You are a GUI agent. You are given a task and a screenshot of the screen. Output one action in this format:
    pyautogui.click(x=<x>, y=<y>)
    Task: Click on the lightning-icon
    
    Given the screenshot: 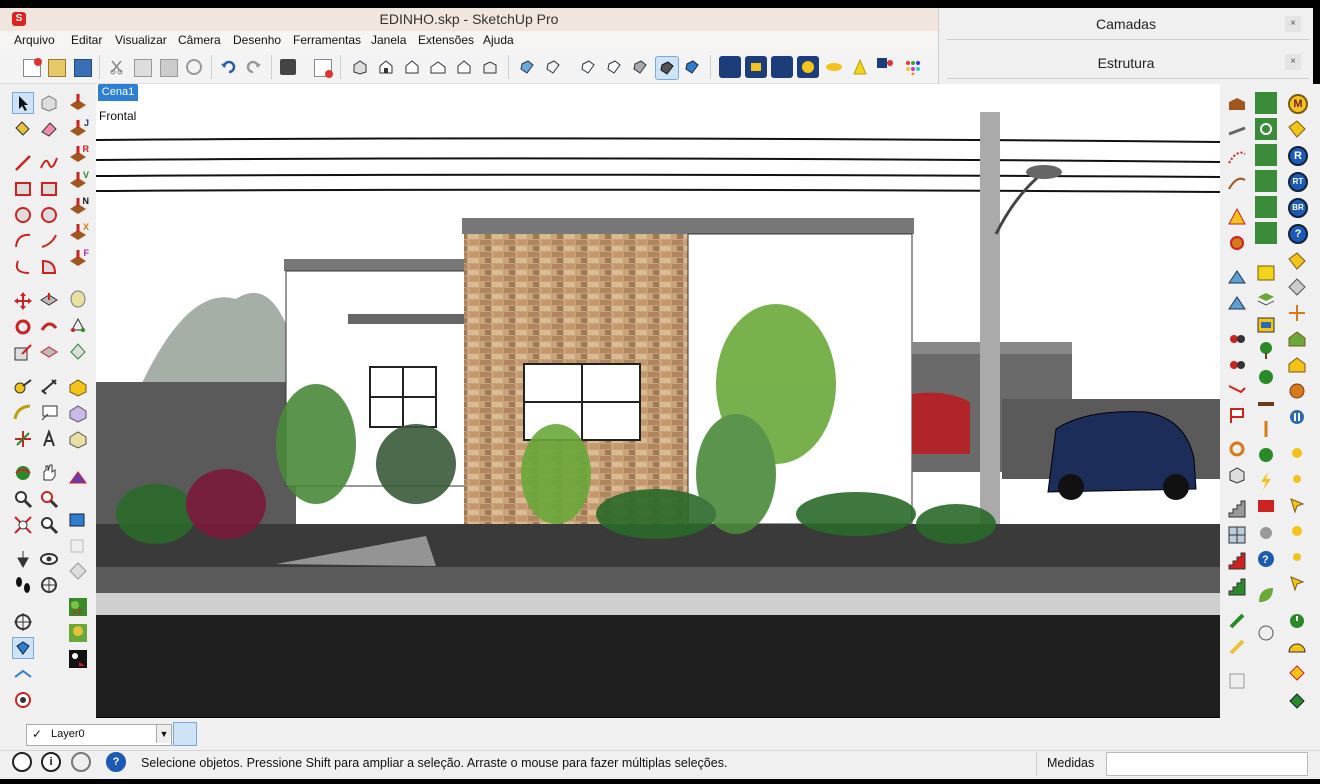 What is the action you would take?
    pyautogui.click(x=1266, y=481)
    